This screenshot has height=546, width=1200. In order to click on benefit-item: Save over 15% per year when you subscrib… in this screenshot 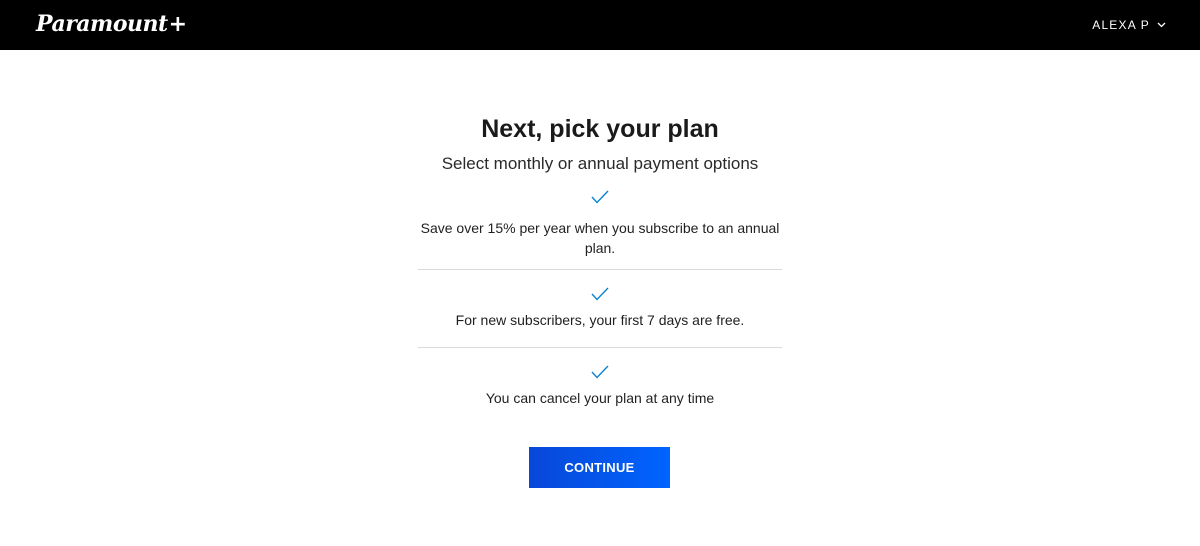, I will do `click(600, 228)`.